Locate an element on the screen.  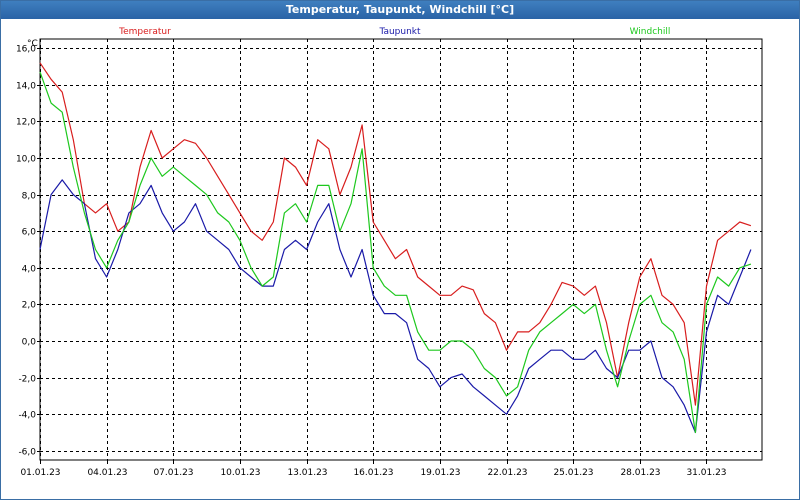
legend-temperatur: Temperatur is located at coordinates (144, 32).